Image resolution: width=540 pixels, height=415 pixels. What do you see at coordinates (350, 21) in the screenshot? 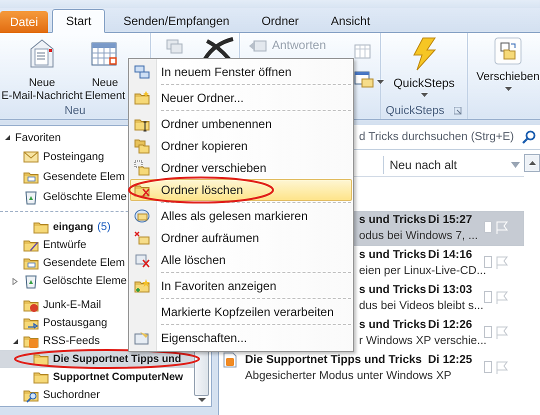
I see `ribbon-tab: Ansicht` at bounding box center [350, 21].